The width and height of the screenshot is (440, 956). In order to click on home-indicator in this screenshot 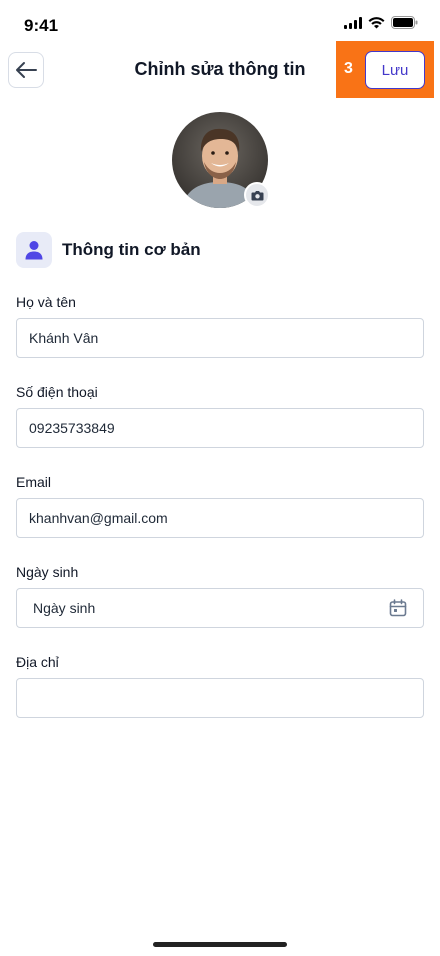, I will do `click(220, 944)`.